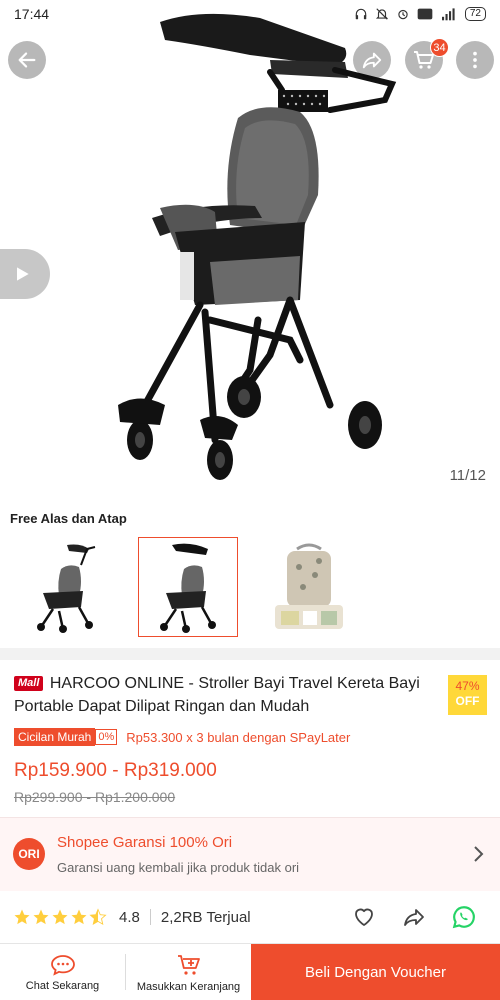 The image size is (500, 1000). Describe the element at coordinates (129, 917) in the screenshot. I see `rating-value: 4.8` at that location.